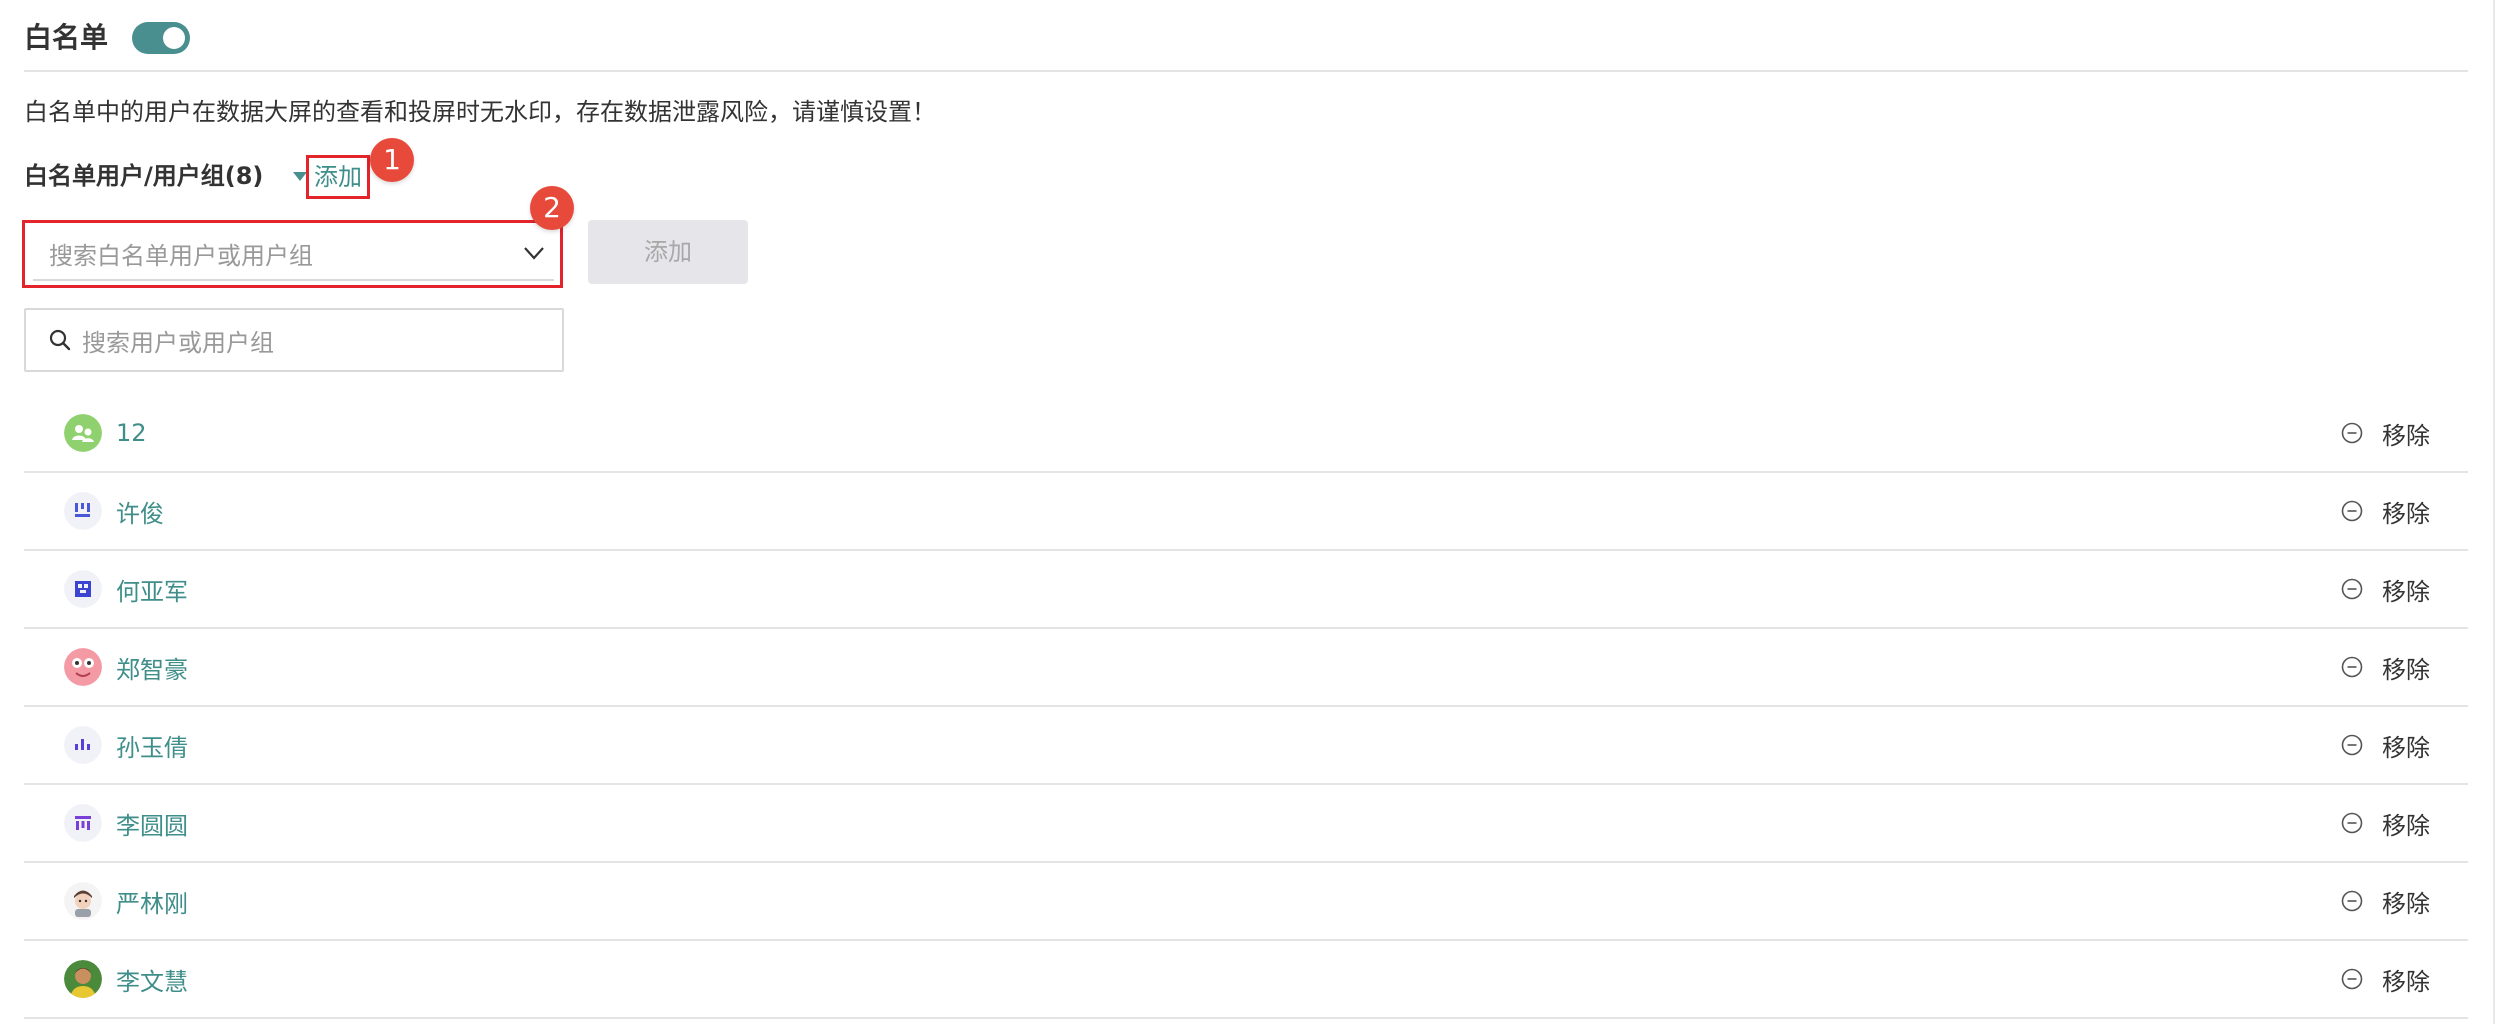 The height and width of the screenshot is (1024, 2510). Describe the element at coordinates (668, 252) in the screenshot. I see `add-member-button: 添加` at that location.